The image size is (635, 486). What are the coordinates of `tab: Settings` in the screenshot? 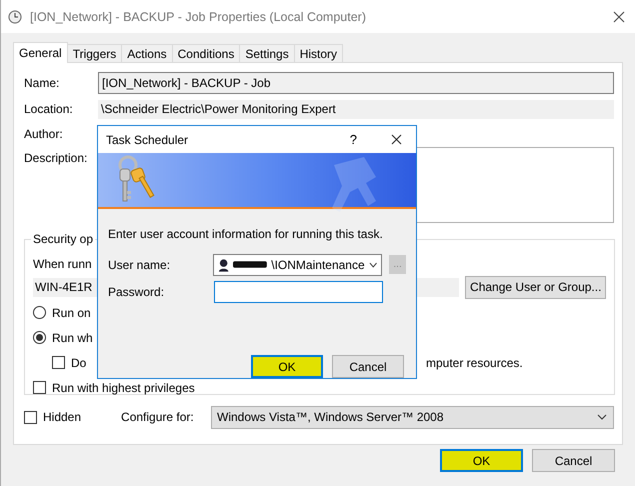 It's located at (267, 53).